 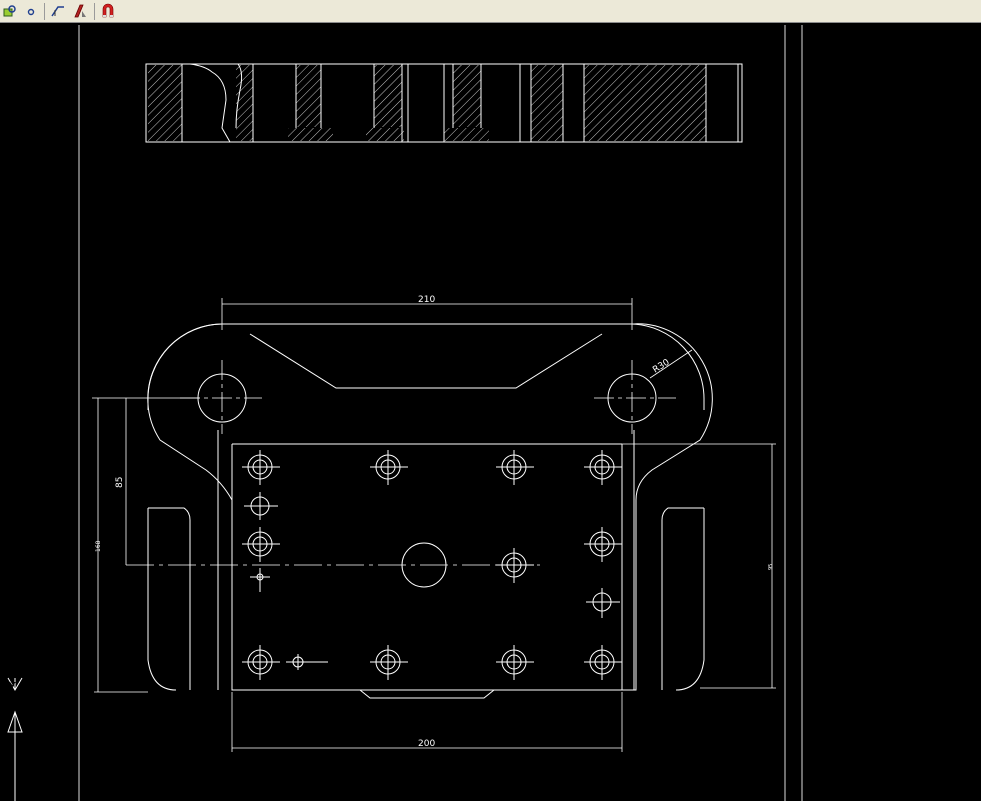 I want to click on center-line, so click(x=401, y=463).